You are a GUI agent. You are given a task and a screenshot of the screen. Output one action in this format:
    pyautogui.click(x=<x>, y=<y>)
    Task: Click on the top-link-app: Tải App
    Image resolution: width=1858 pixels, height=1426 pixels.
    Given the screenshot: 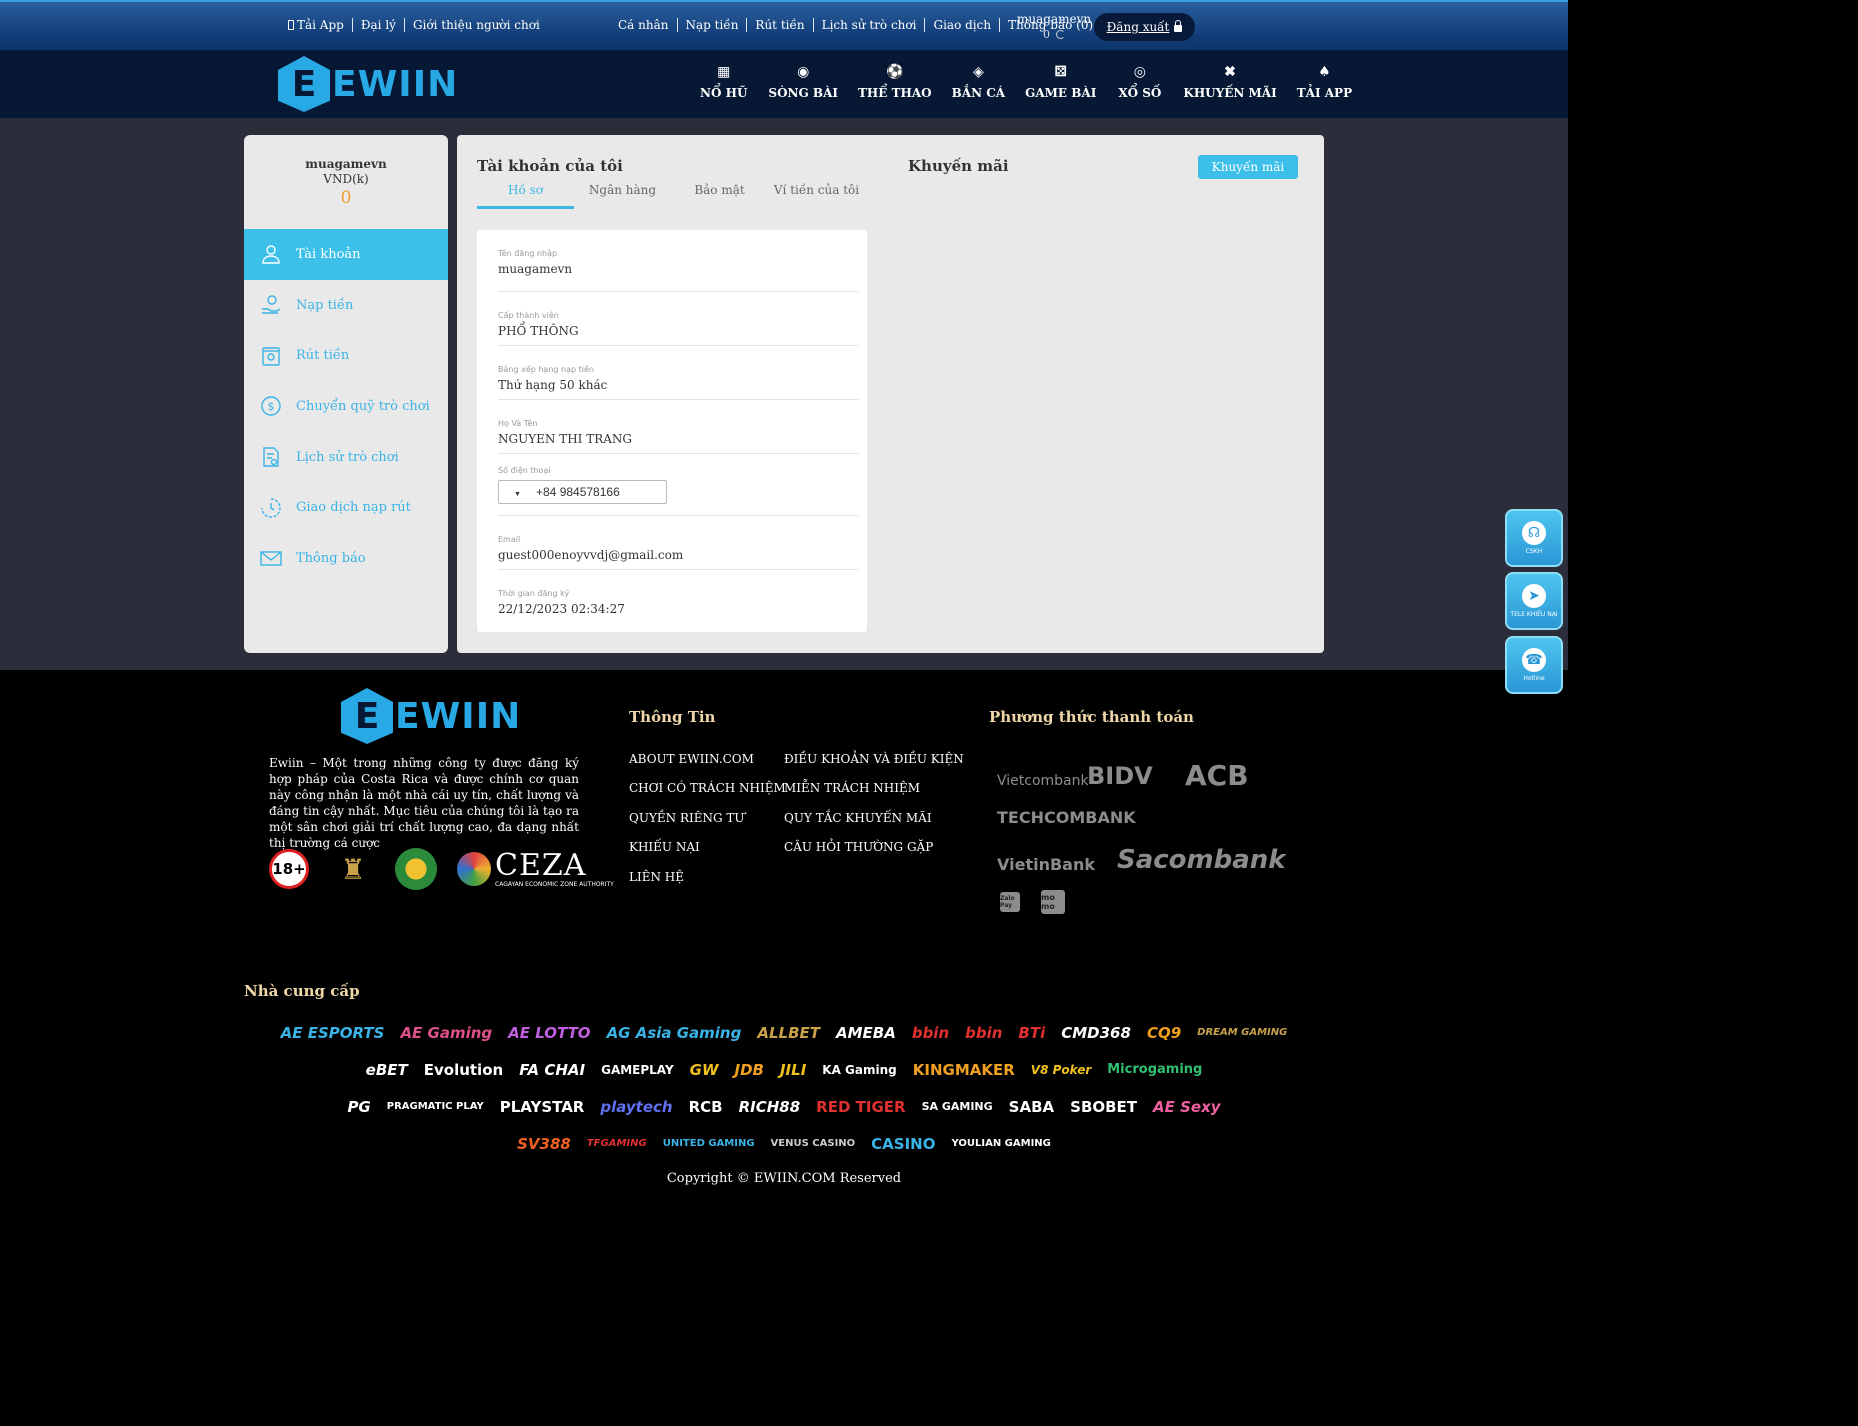 What is the action you would take?
    pyautogui.click(x=316, y=25)
    